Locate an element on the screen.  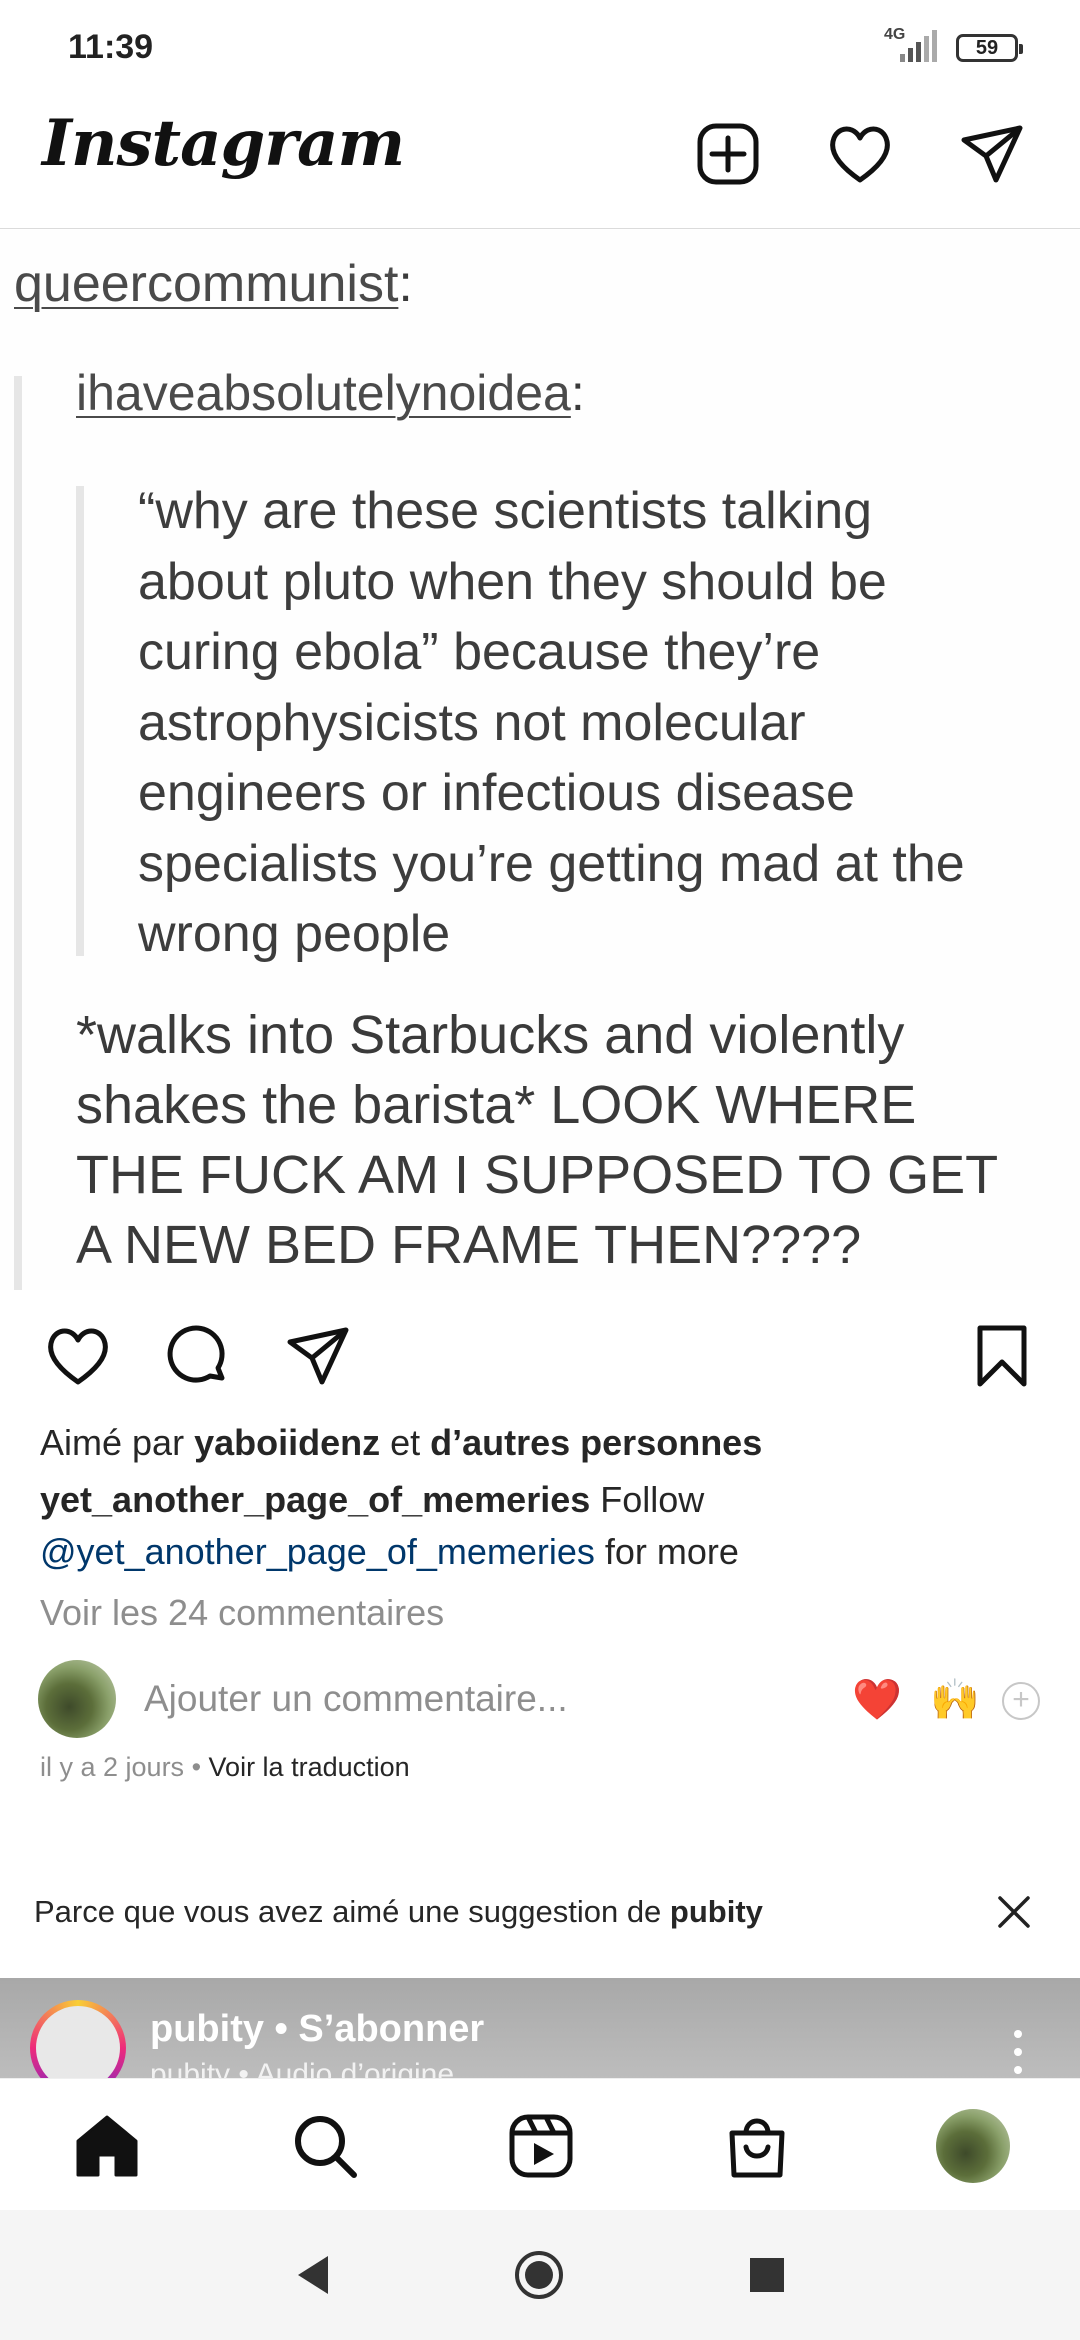
battery-icon: 59 is located at coordinates (989, 48).